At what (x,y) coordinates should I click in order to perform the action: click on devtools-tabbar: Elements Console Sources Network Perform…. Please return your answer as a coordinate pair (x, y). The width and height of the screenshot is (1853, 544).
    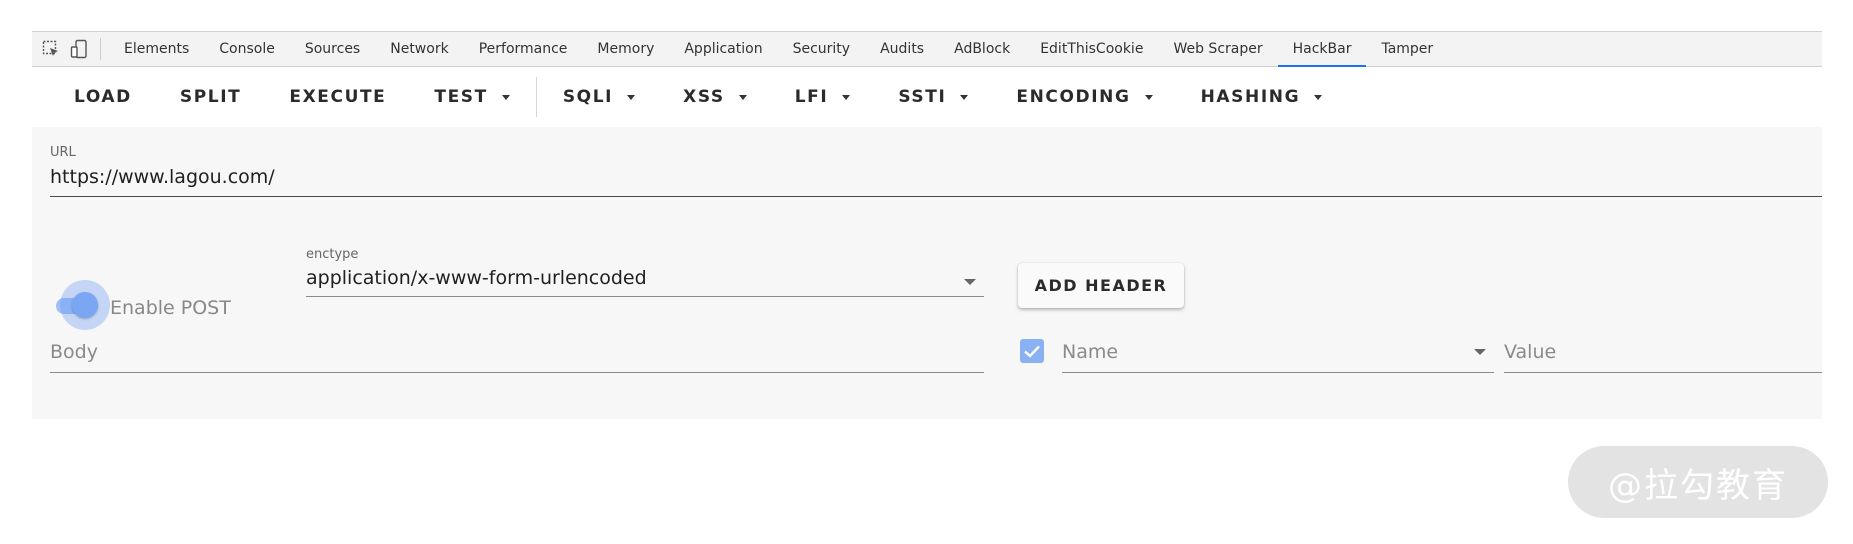
    Looking at the image, I should click on (927, 49).